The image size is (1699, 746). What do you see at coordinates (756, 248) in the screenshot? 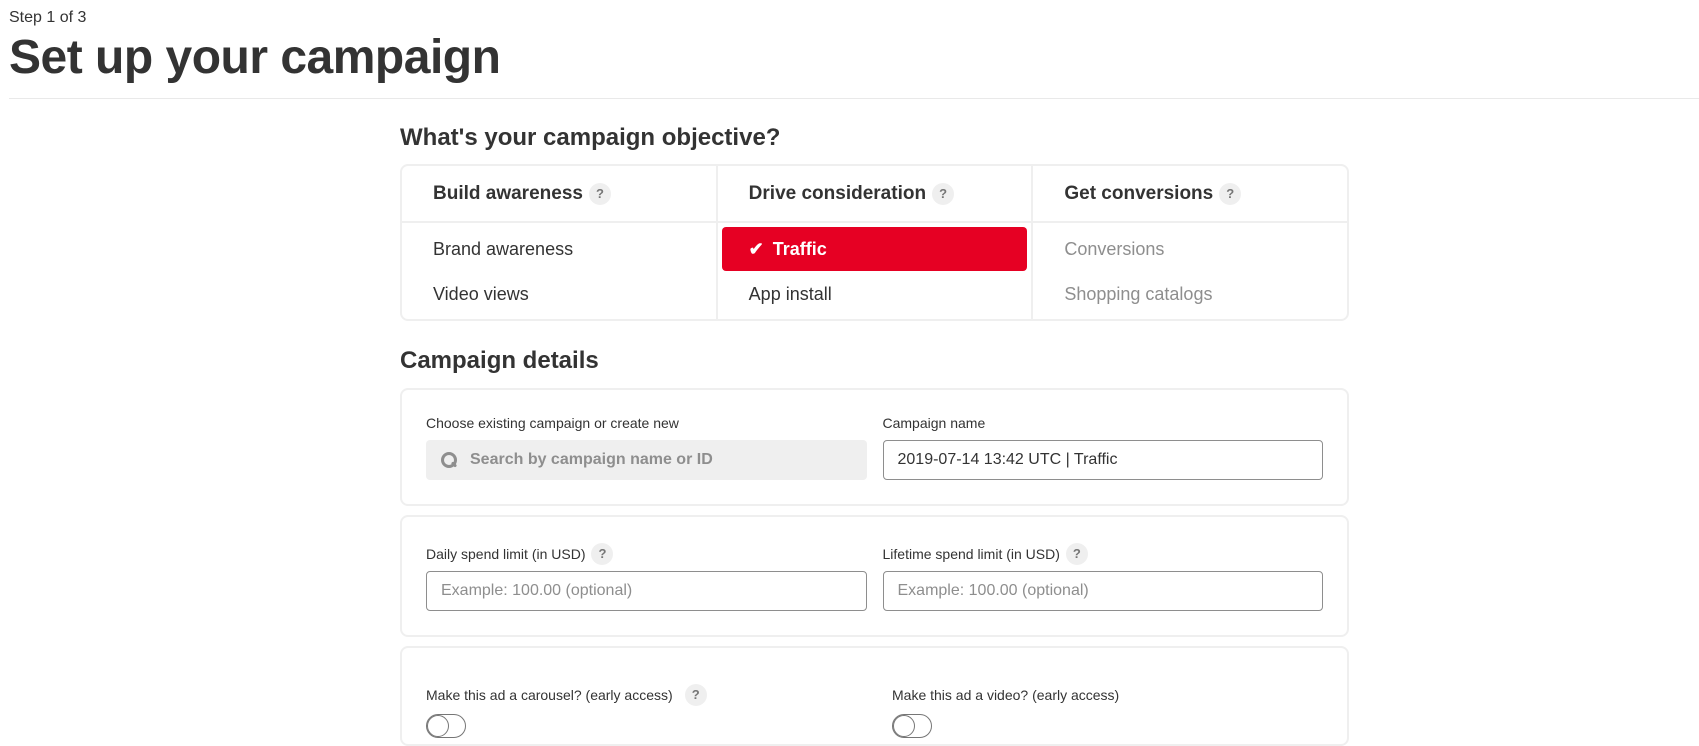
I see `checkmark-icon: ✔` at bounding box center [756, 248].